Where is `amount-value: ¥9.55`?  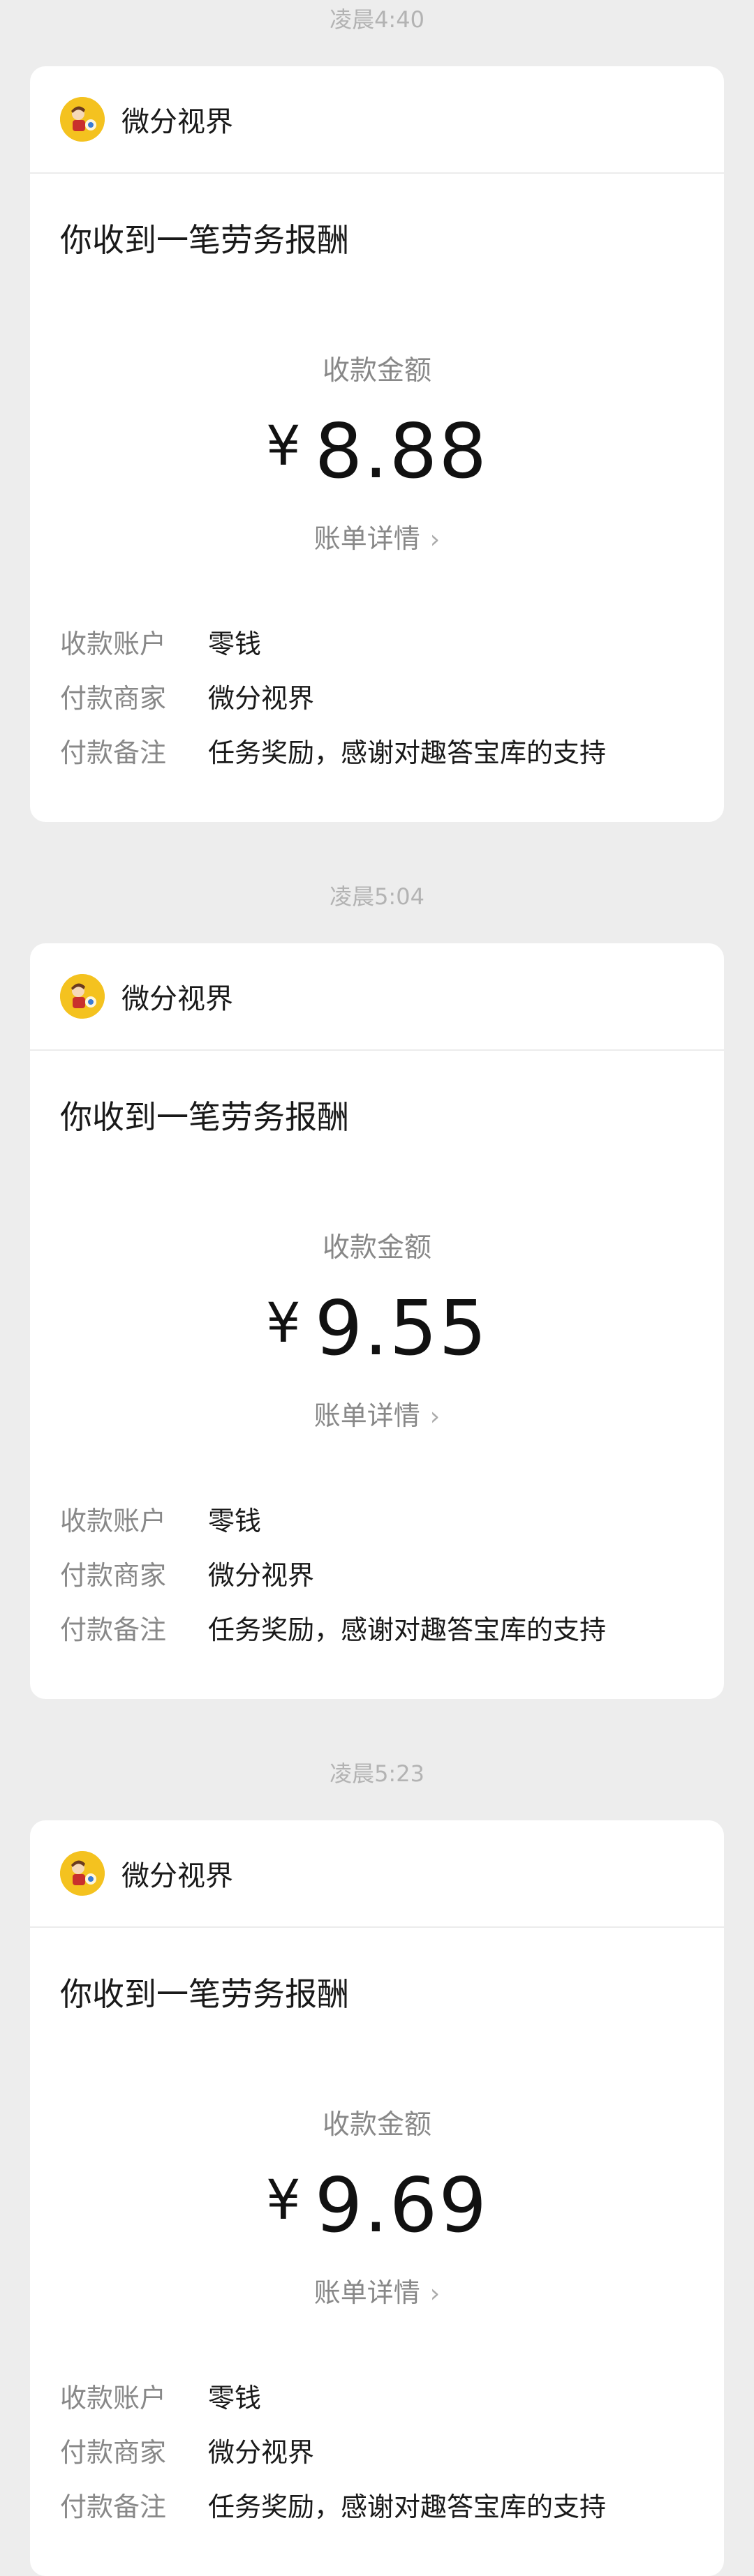 amount-value: ¥9.55 is located at coordinates (377, 1326).